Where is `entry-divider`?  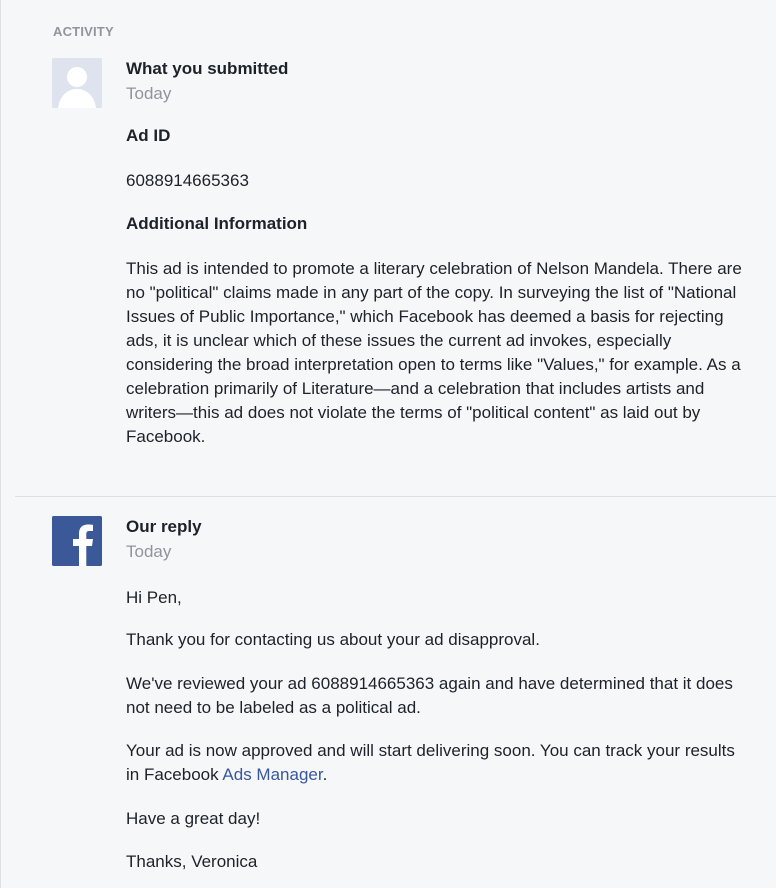 entry-divider is located at coordinates (395, 496).